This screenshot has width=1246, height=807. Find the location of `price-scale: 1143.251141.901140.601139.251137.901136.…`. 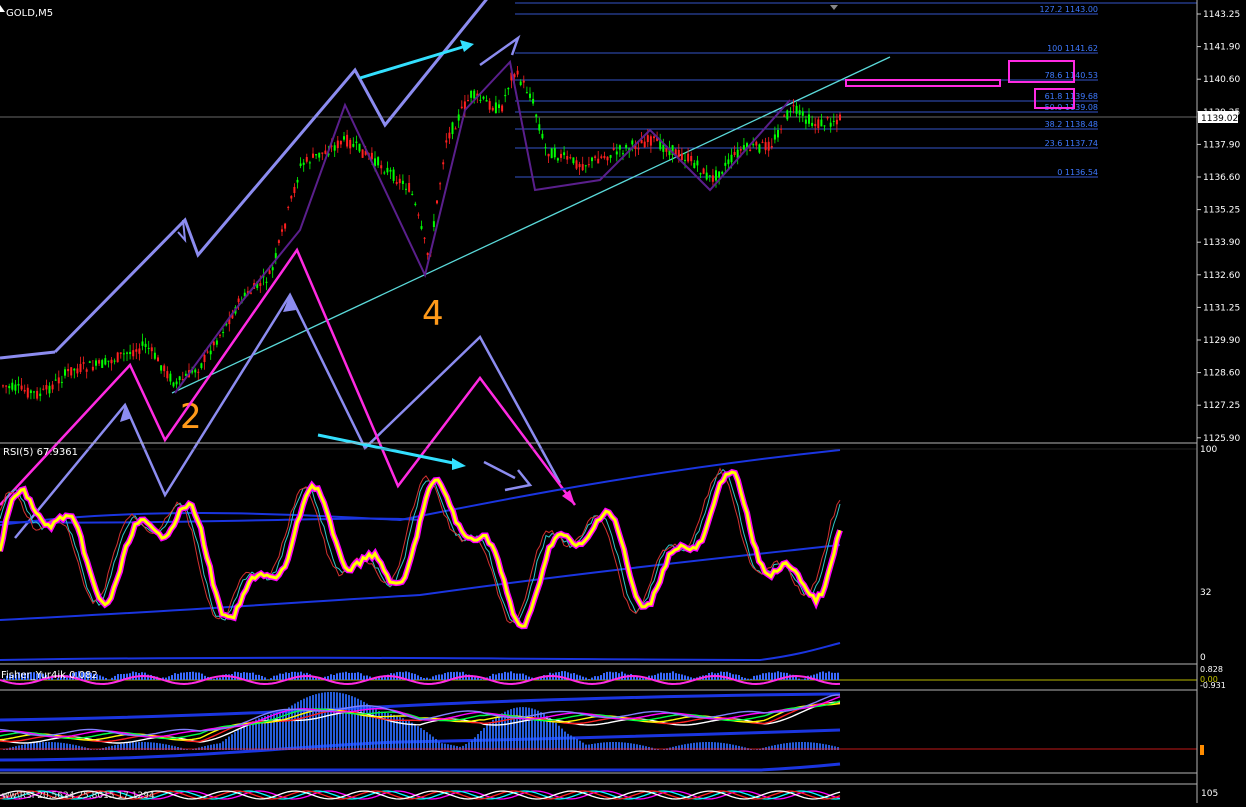

price-scale: 1143.251141.901140.601139.251137.901136.… is located at coordinates (1221, 401).